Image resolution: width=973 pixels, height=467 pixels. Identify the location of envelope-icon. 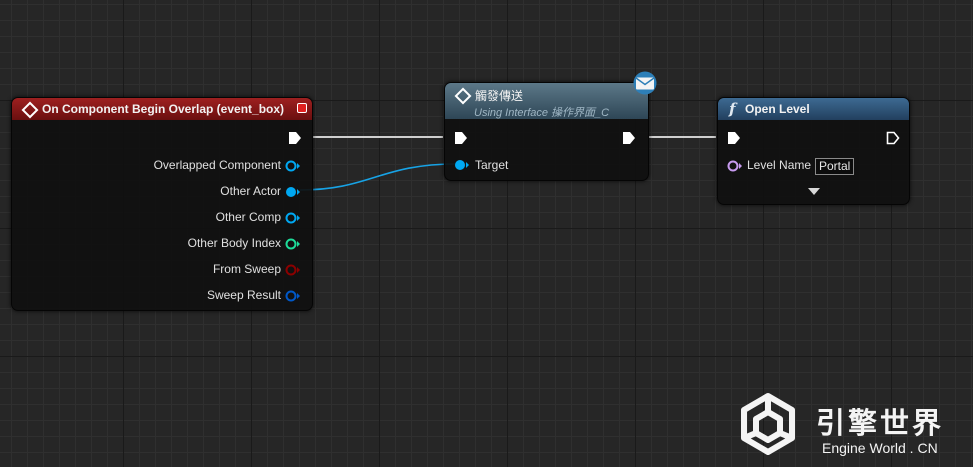
(645, 83).